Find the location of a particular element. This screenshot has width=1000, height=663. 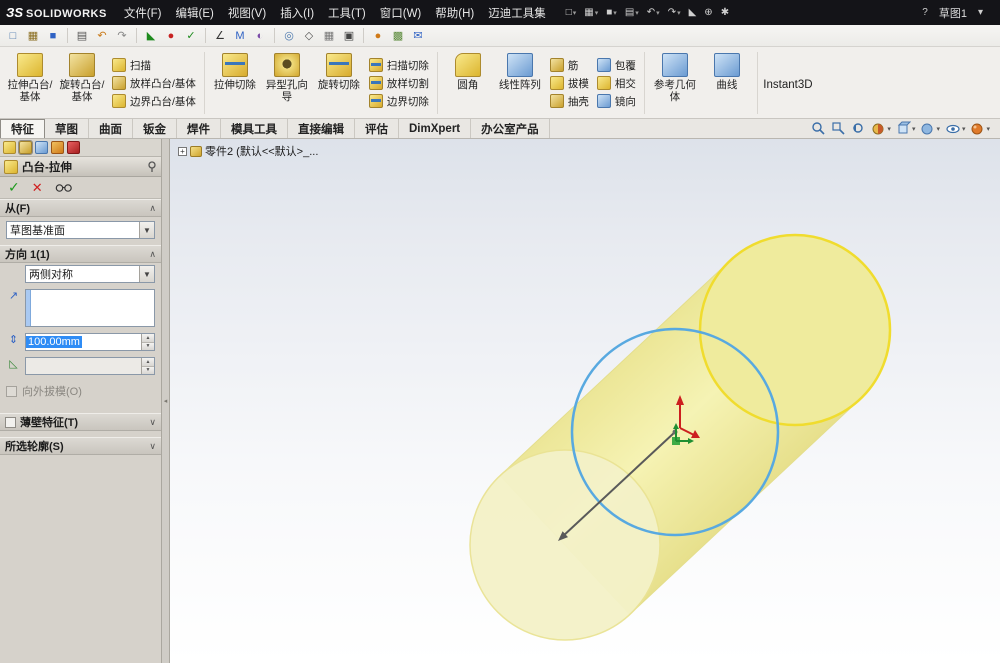

intersect-button: 相交 is located at coordinates (616, 83).